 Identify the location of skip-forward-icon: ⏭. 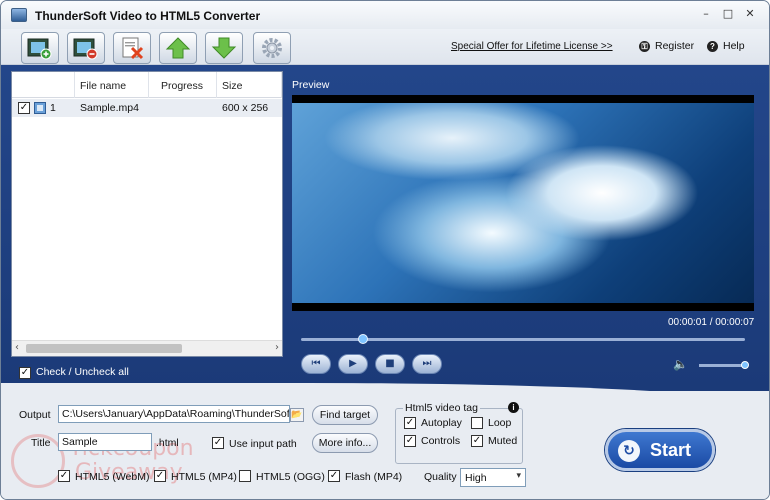
(427, 363).